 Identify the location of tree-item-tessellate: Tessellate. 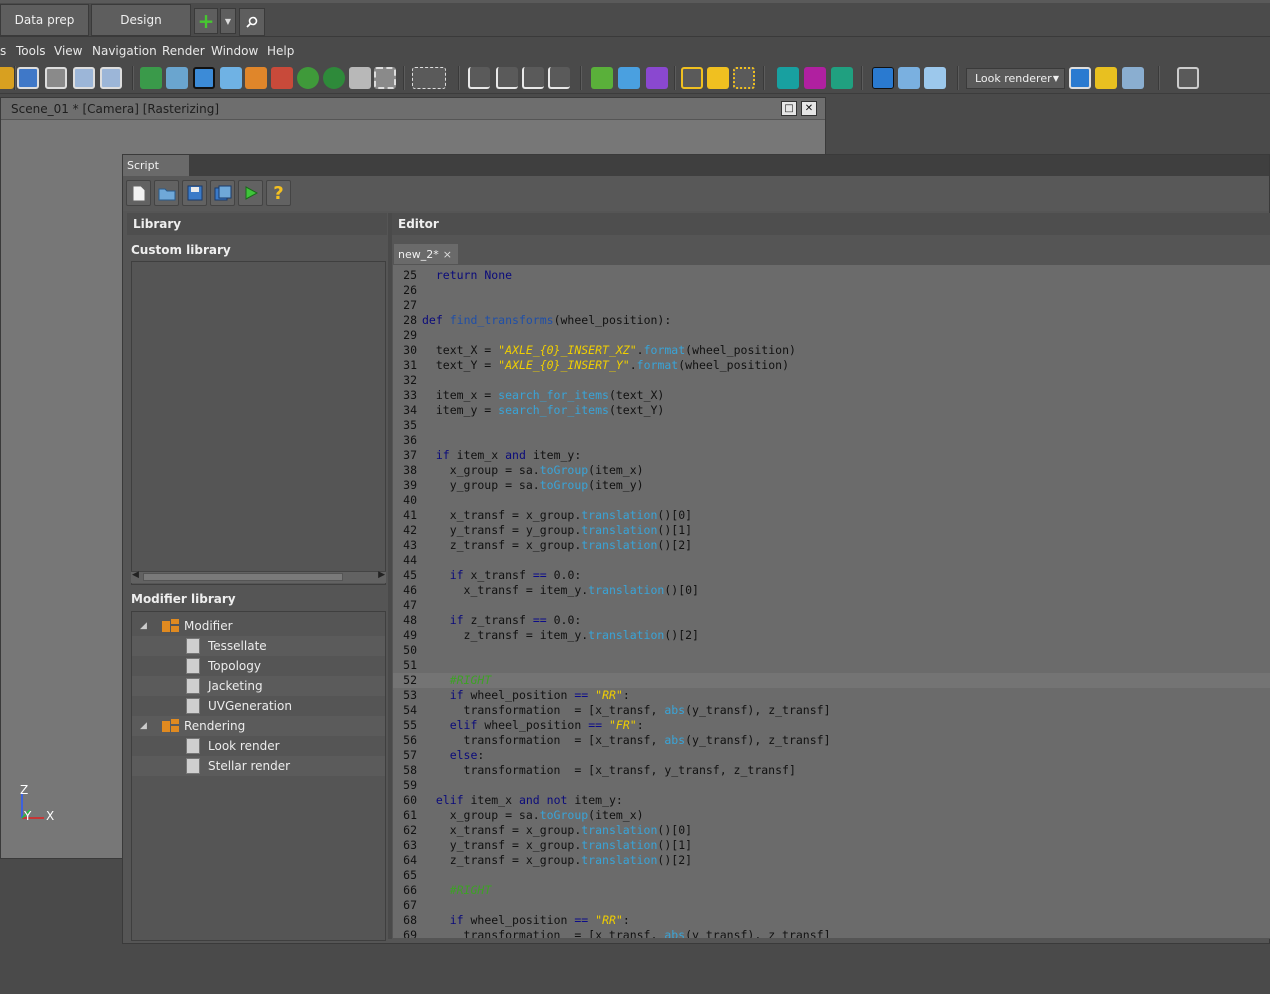
(258, 646).